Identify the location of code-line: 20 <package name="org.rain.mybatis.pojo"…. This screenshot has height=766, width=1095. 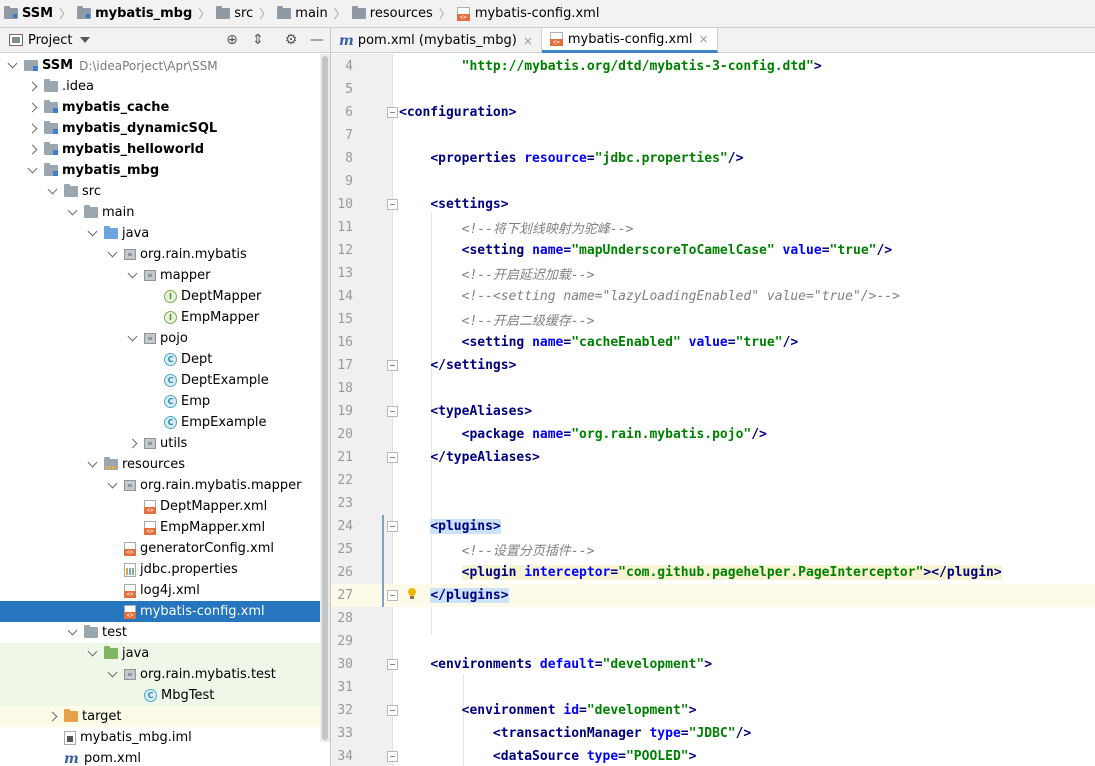
(713, 434).